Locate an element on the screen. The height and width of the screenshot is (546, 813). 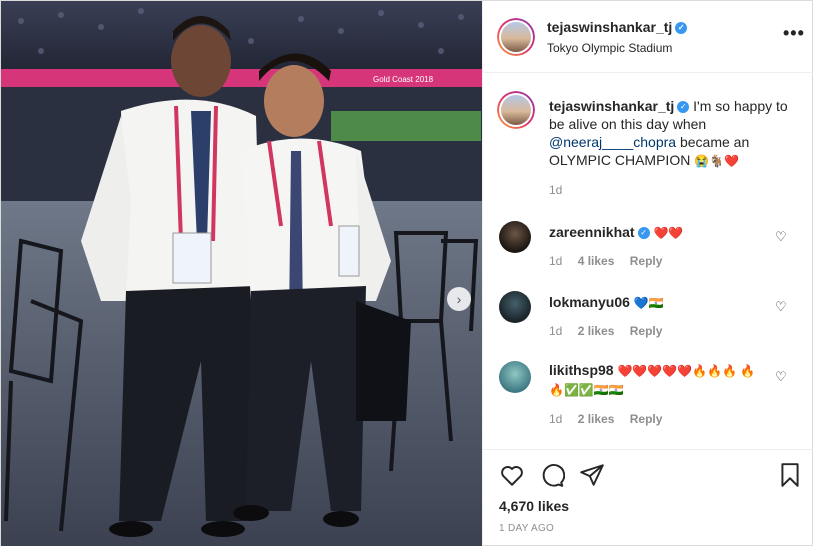
comment-username: lokmanyu06 is located at coordinates (589, 302).